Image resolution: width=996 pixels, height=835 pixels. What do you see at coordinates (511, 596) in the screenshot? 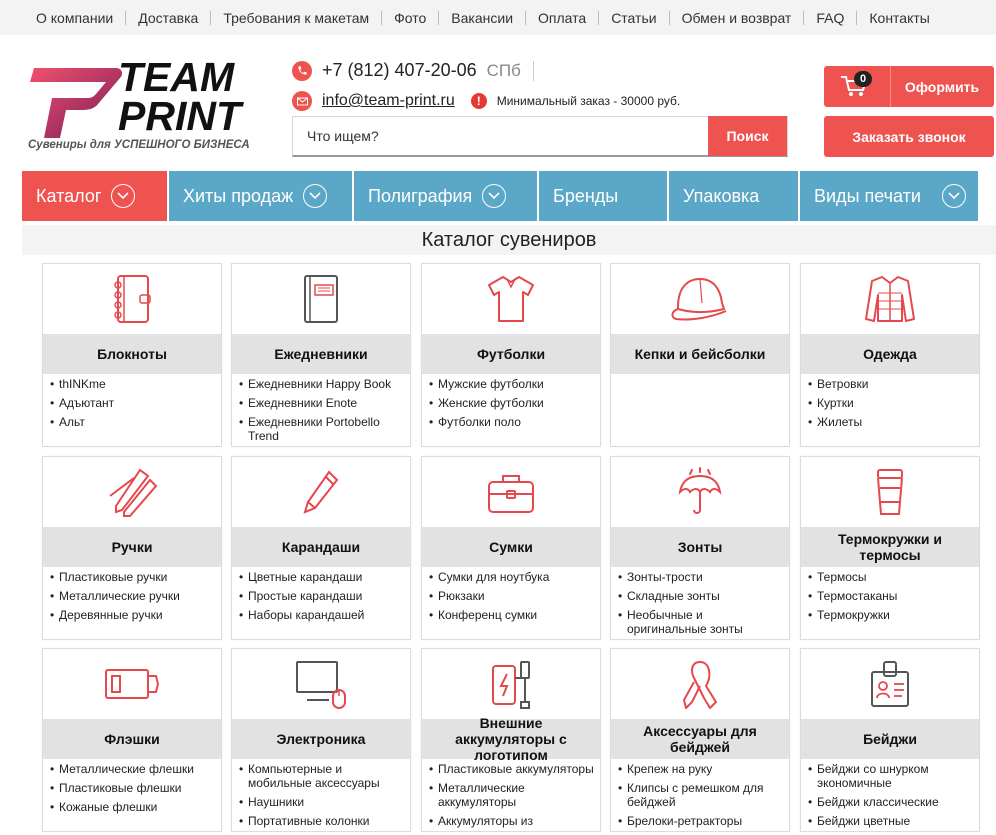
I see `subcategory-link: Рюкзаки` at bounding box center [511, 596].